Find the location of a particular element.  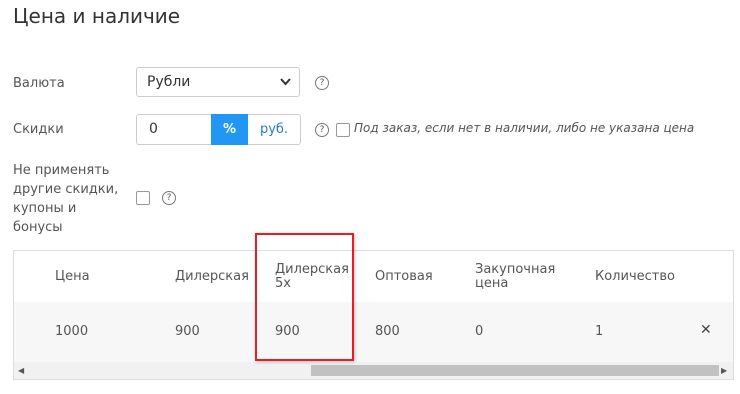

chevron-down-icon is located at coordinates (285, 87).